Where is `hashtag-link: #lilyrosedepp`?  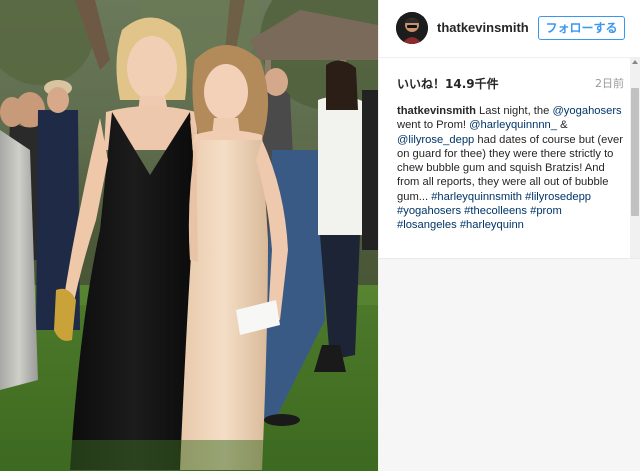
hashtag-link: #lilyrosedepp is located at coordinates (558, 197).